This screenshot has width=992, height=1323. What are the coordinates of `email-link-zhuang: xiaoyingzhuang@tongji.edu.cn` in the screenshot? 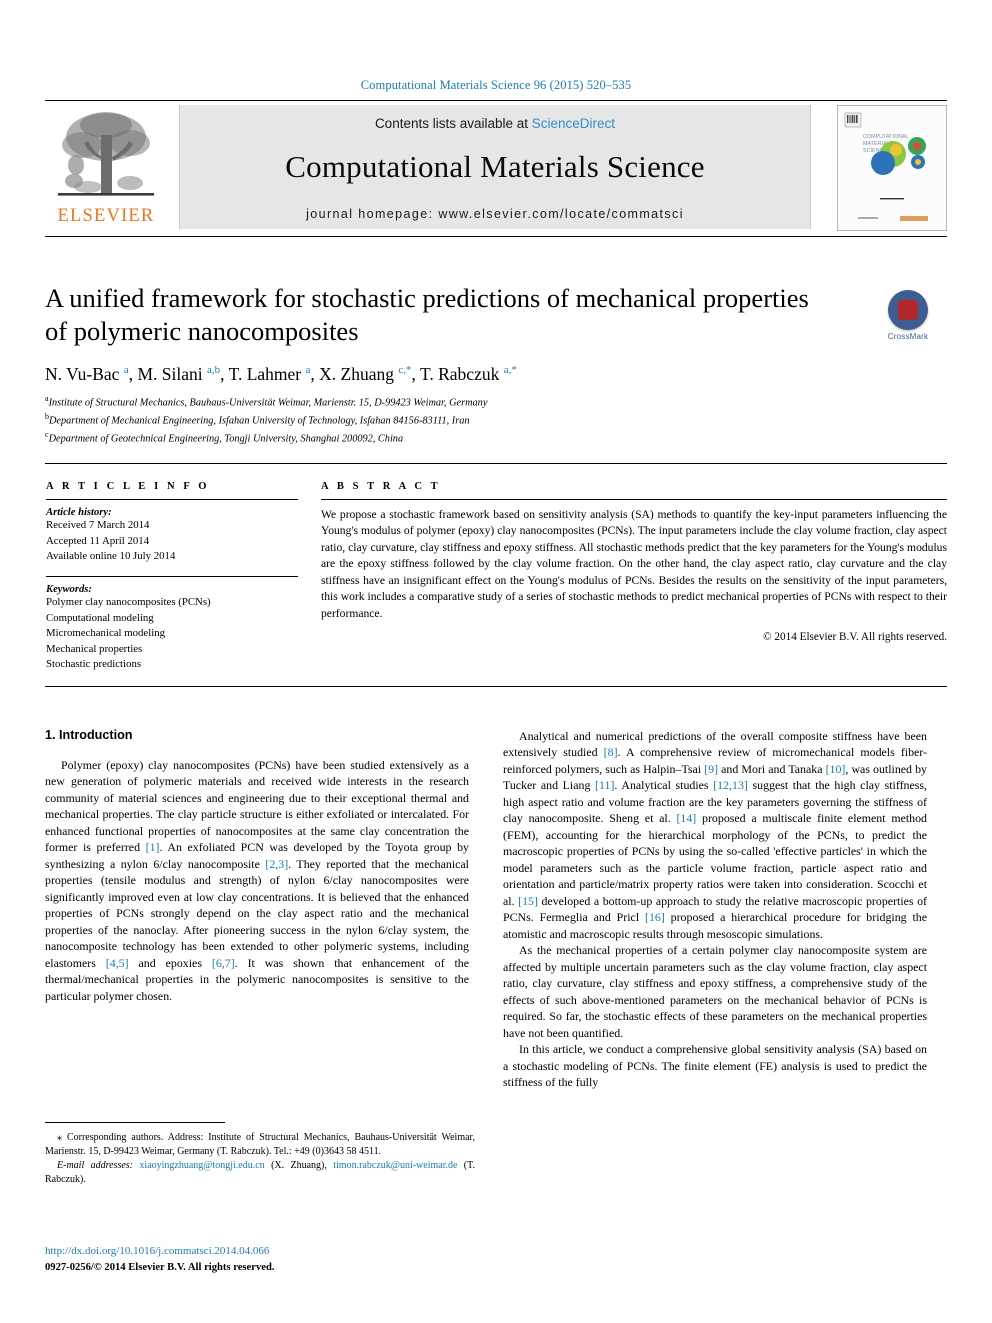 It's located at (201, 1165).